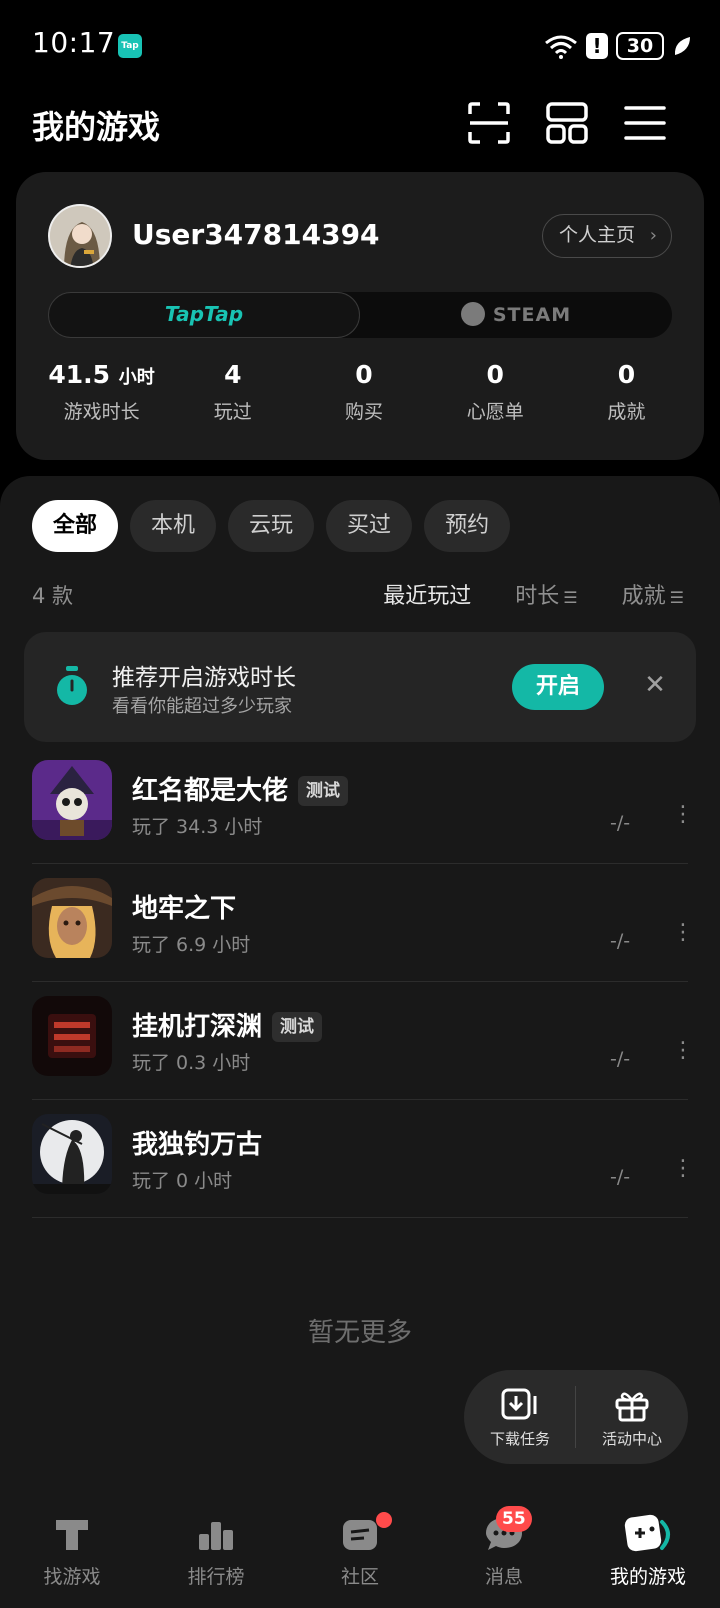 This screenshot has width=720, height=1608. What do you see at coordinates (191, 1063) in the screenshot?
I see `play-time: 玩了 0.3 小时` at bounding box center [191, 1063].